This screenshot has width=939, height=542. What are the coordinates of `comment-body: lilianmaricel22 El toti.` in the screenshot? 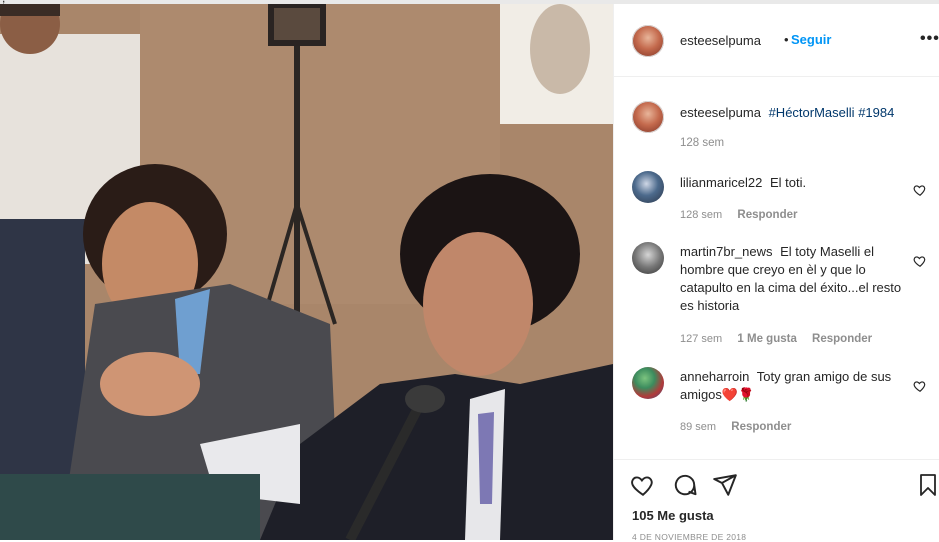 It's located at (796, 183).